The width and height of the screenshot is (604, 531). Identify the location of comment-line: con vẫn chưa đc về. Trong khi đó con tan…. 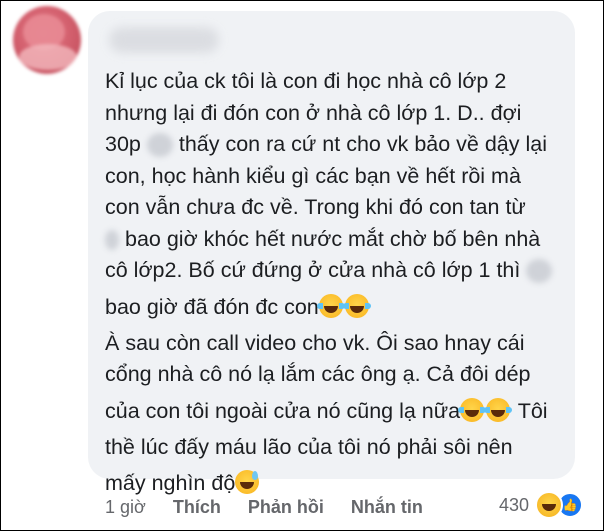
(315, 207).